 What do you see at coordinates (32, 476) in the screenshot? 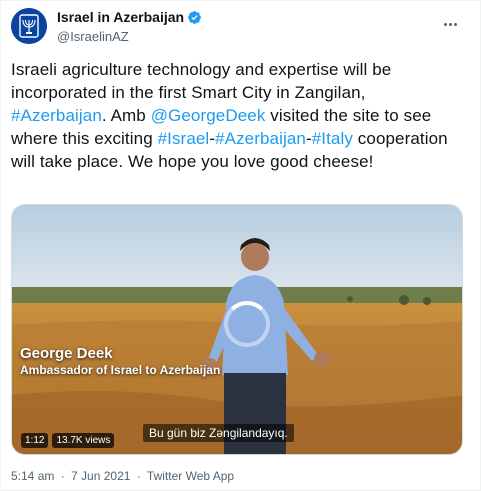
I see `tweet-time: 5:14 am` at bounding box center [32, 476].